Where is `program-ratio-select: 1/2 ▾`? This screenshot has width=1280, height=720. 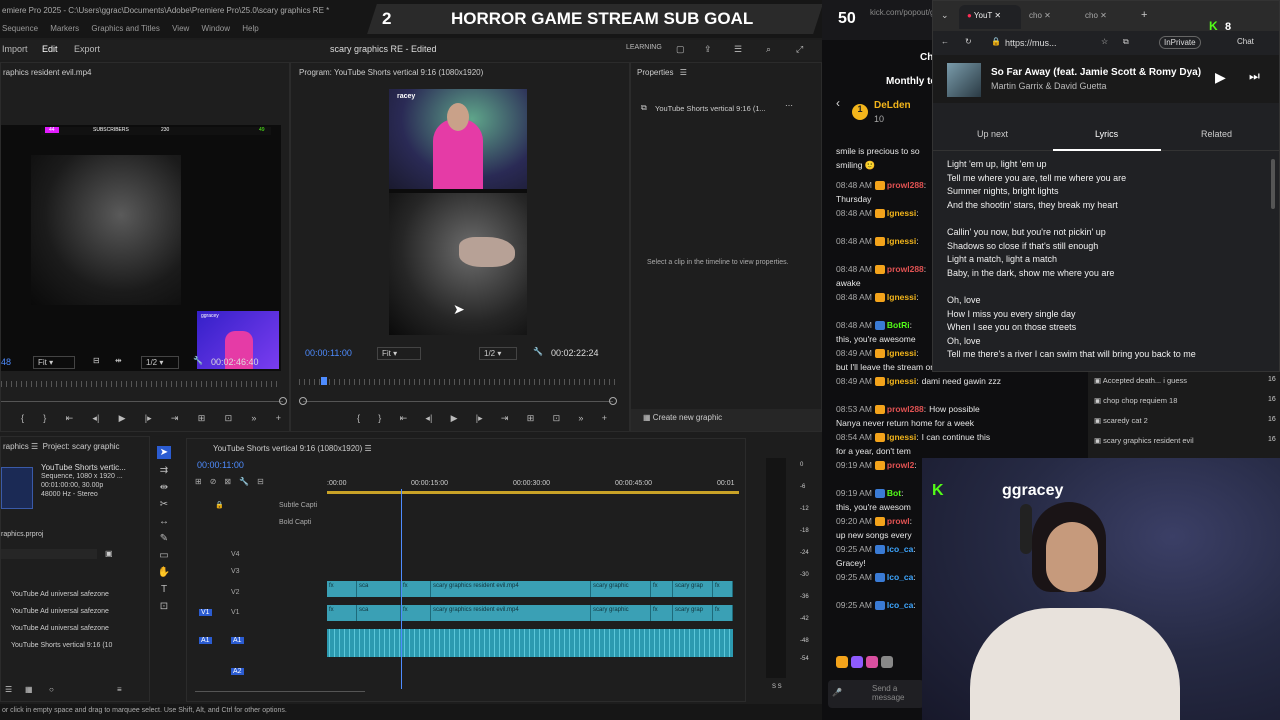 program-ratio-select: 1/2 ▾ is located at coordinates (498, 353).